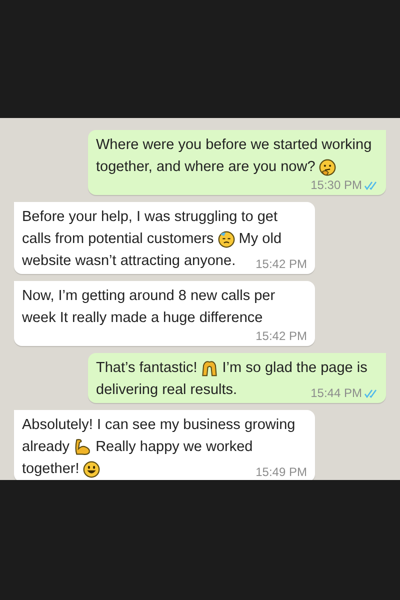 The height and width of the screenshot is (600, 400). What do you see at coordinates (174, 447) in the screenshot?
I see `message-text: Really happy we worked` at bounding box center [174, 447].